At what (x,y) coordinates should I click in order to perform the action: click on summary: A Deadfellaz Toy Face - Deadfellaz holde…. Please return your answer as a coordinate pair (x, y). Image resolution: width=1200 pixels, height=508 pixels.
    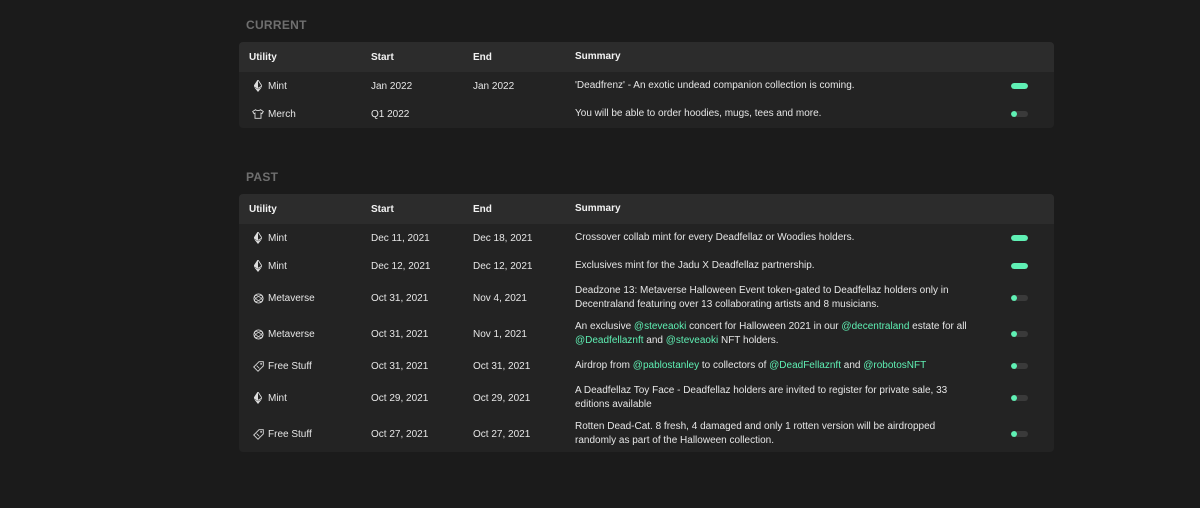
    Looking at the image, I should click on (776, 398).